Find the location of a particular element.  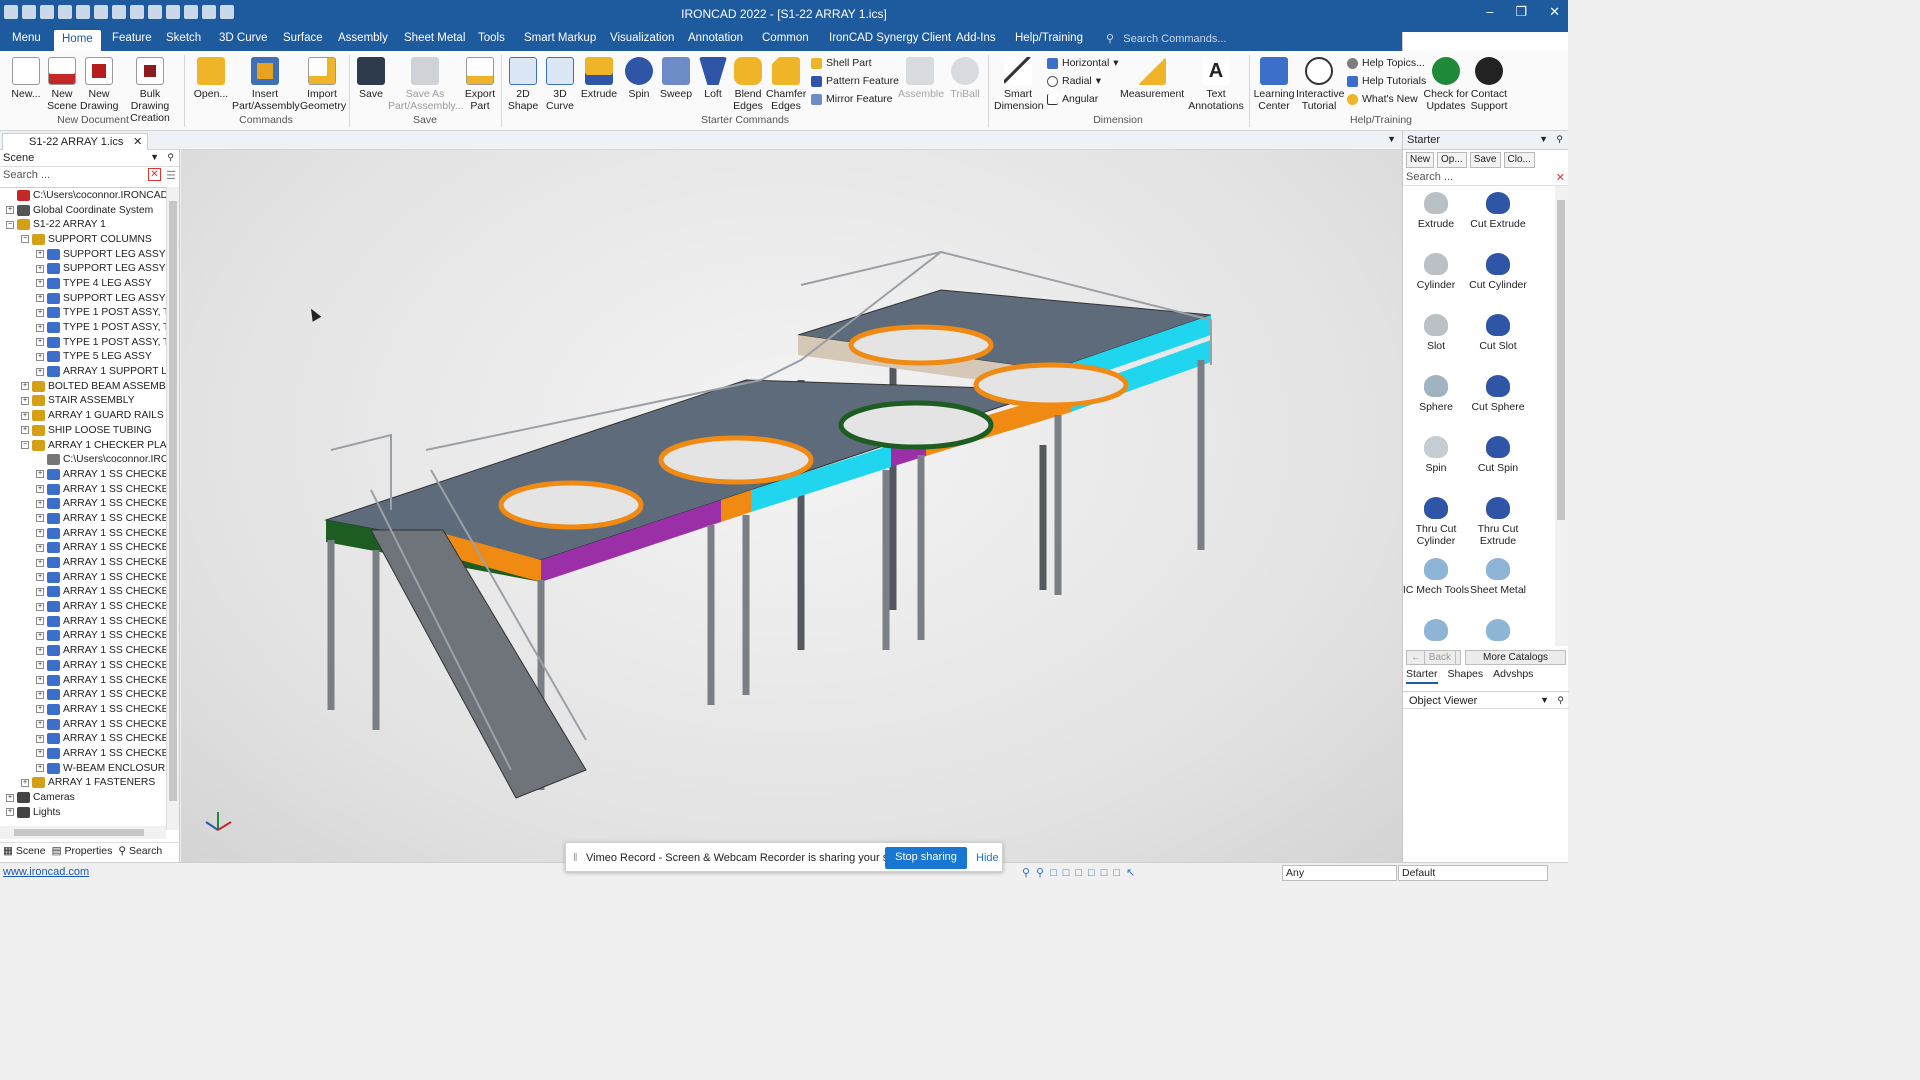

horizontal-dimension-button: Horizontal ▾ is located at coordinates (1083, 63).